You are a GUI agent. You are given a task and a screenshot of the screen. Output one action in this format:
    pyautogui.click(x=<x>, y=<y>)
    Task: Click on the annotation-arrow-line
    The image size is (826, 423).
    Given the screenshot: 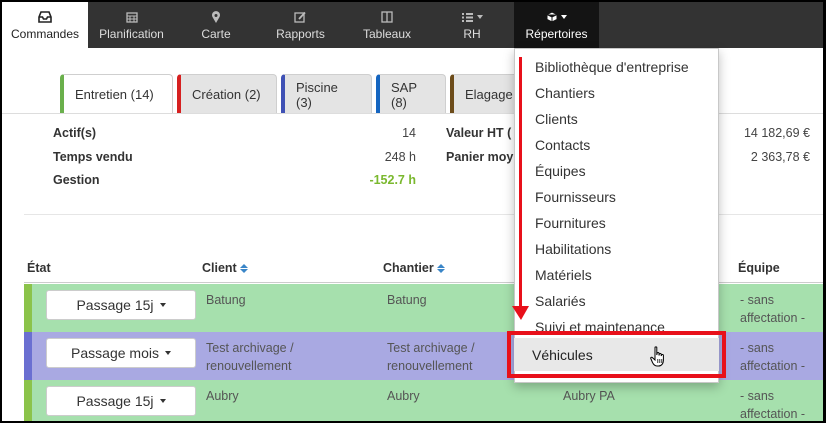 What is the action you would take?
    pyautogui.click(x=520, y=183)
    